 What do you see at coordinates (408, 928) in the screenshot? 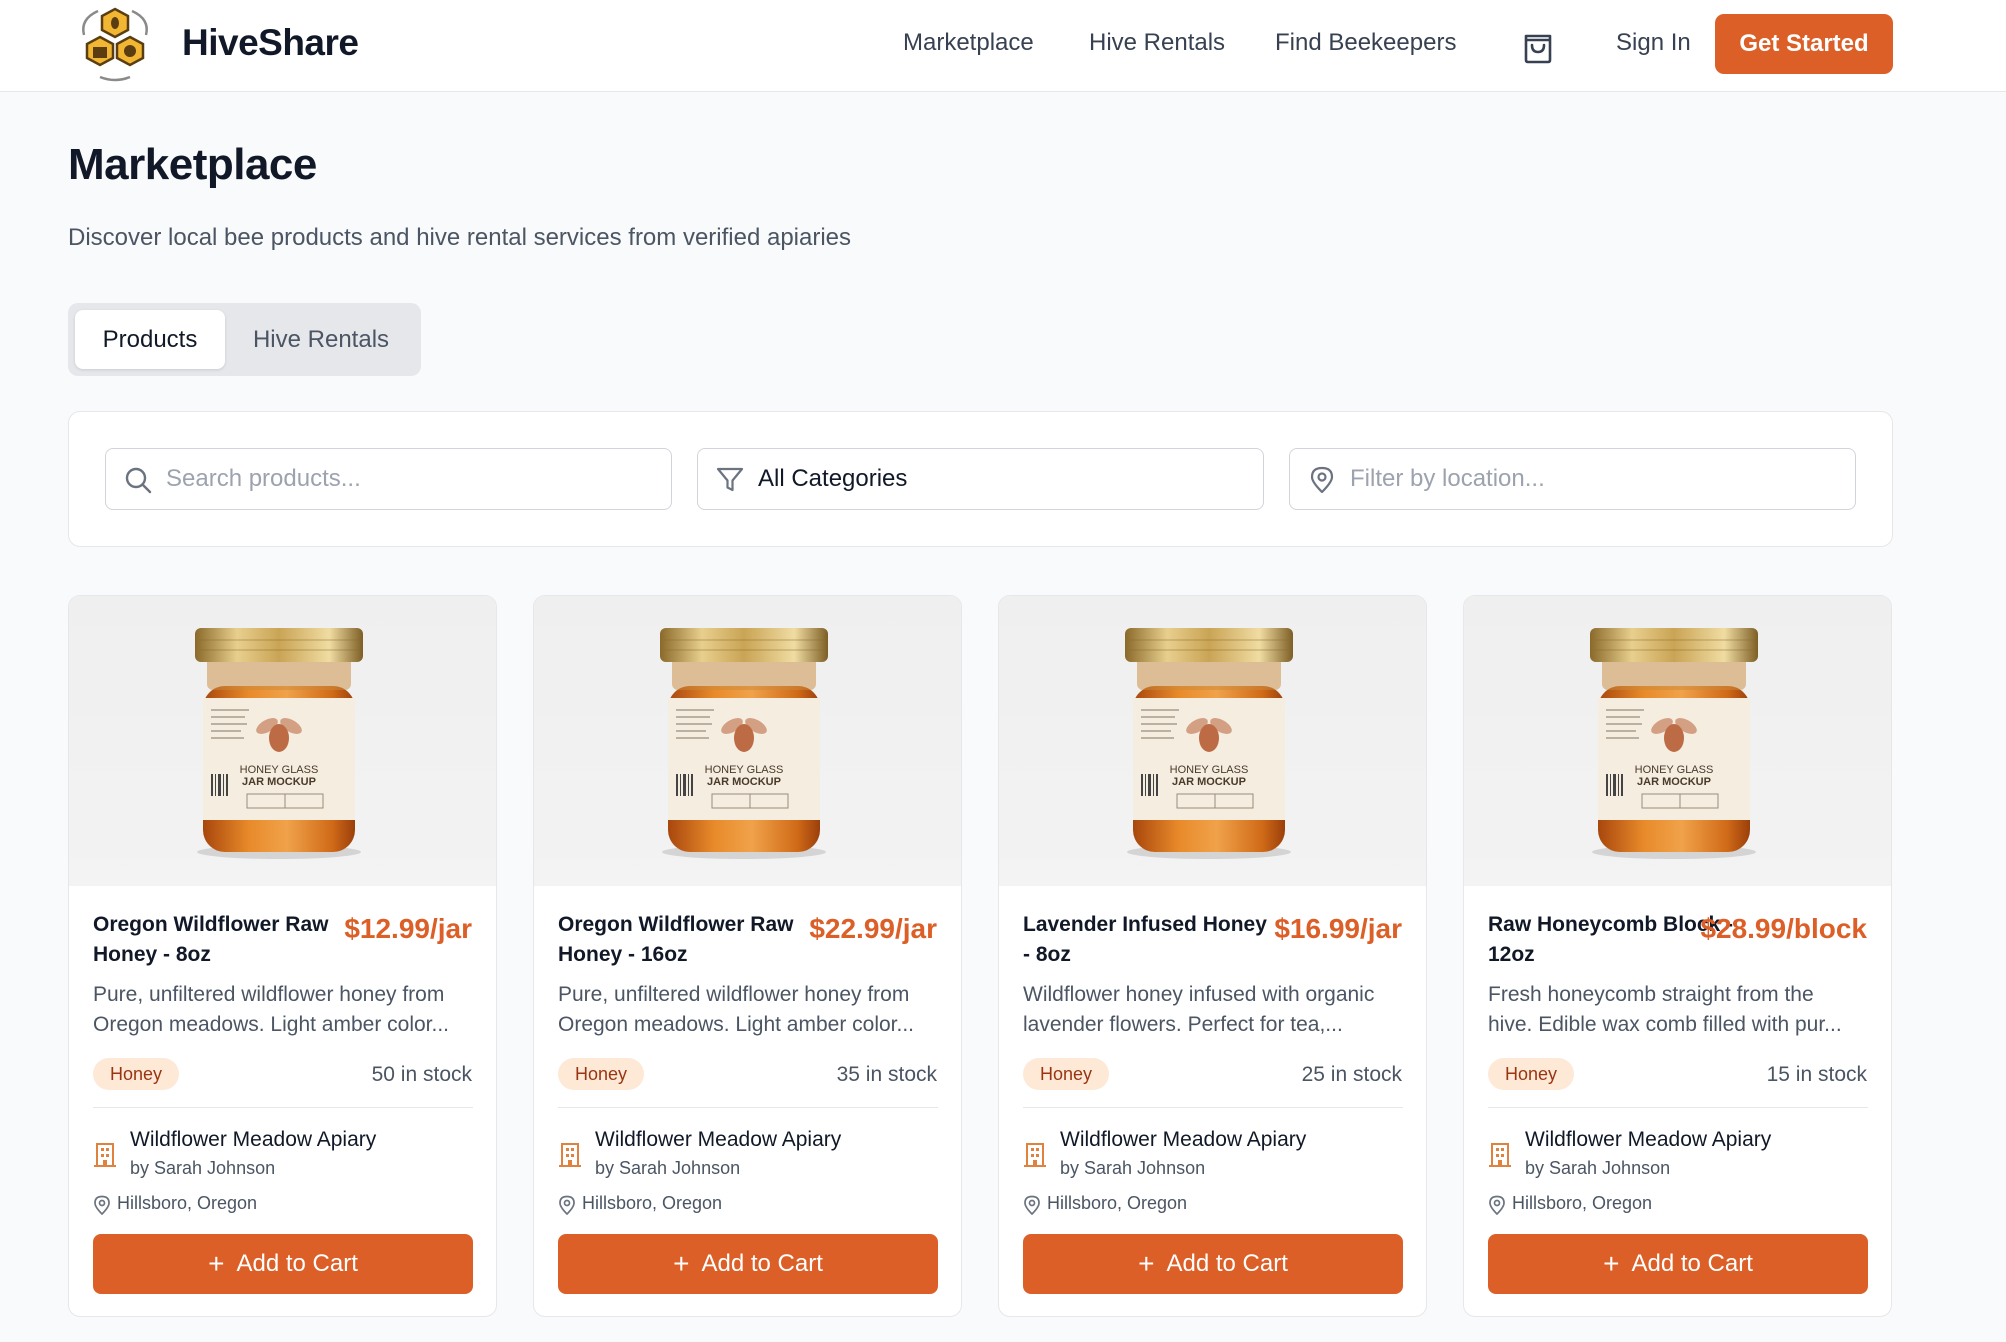
I see `product-price: $12.99/jar` at bounding box center [408, 928].